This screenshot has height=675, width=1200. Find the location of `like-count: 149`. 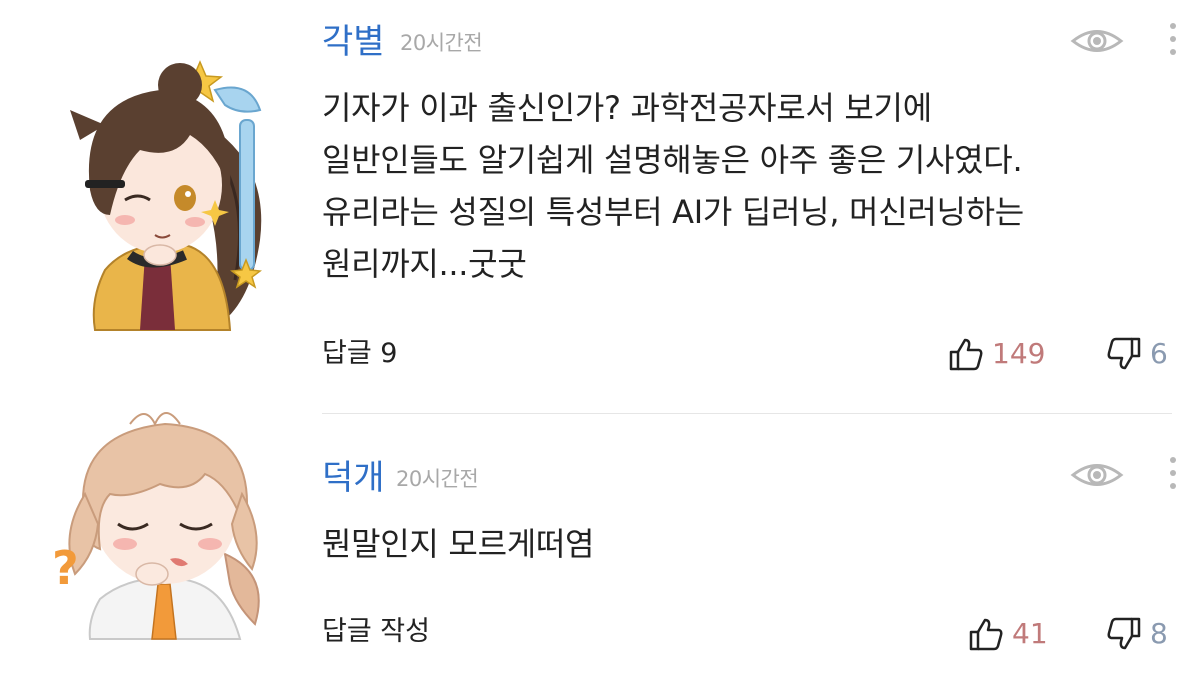

like-count: 149 is located at coordinates (1019, 353).